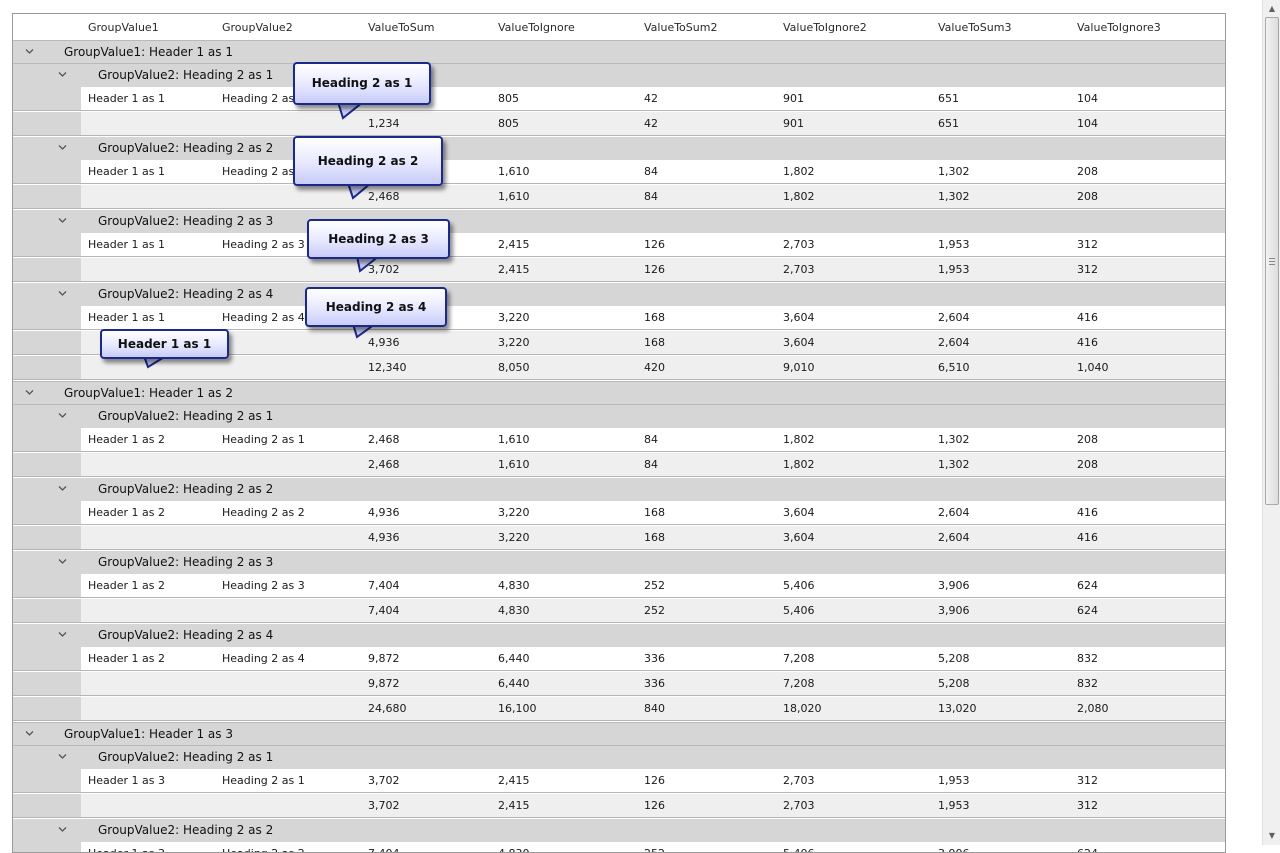 Image resolution: width=1280 pixels, height=853 pixels. What do you see at coordinates (1087, 849) in the screenshot?
I see `cell-valueToignore3: 624` at bounding box center [1087, 849].